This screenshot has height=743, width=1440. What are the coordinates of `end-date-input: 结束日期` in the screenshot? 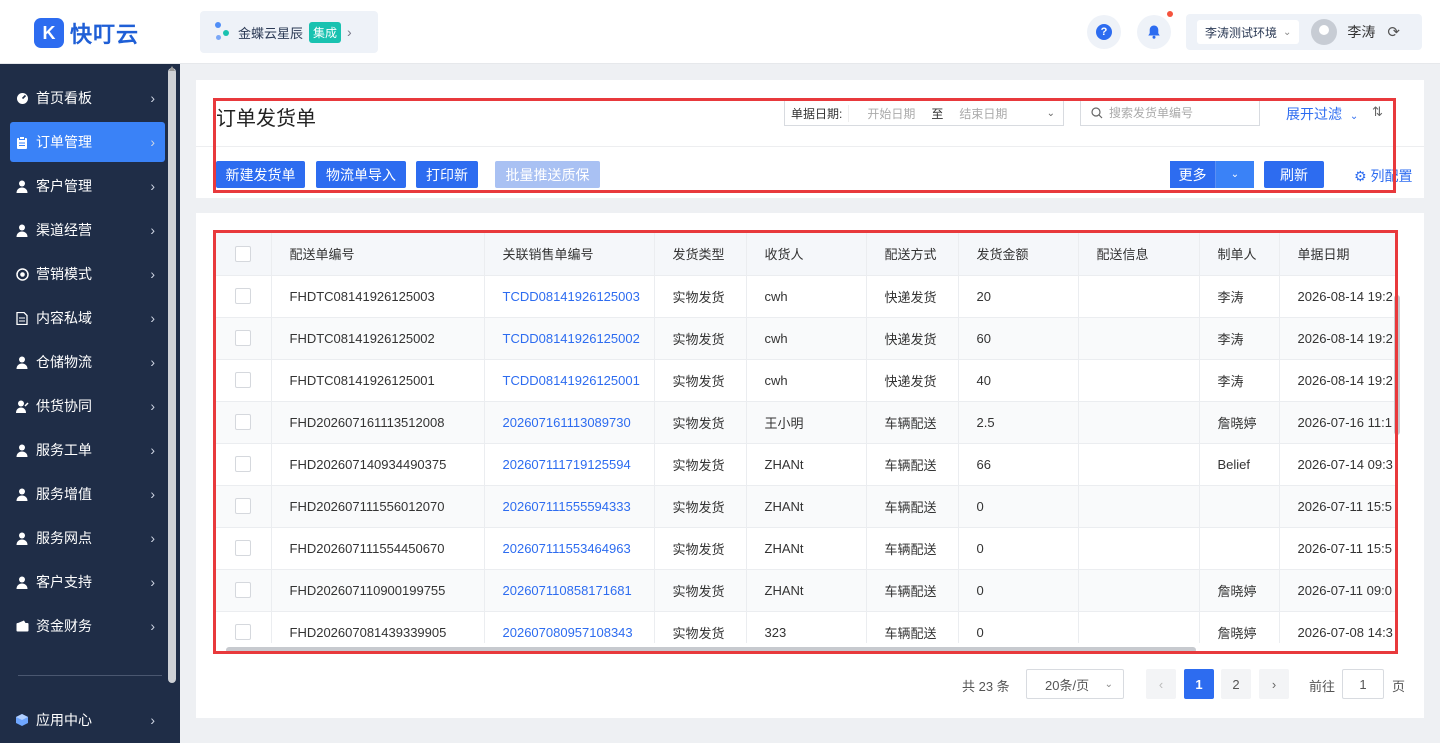 It's located at (983, 113).